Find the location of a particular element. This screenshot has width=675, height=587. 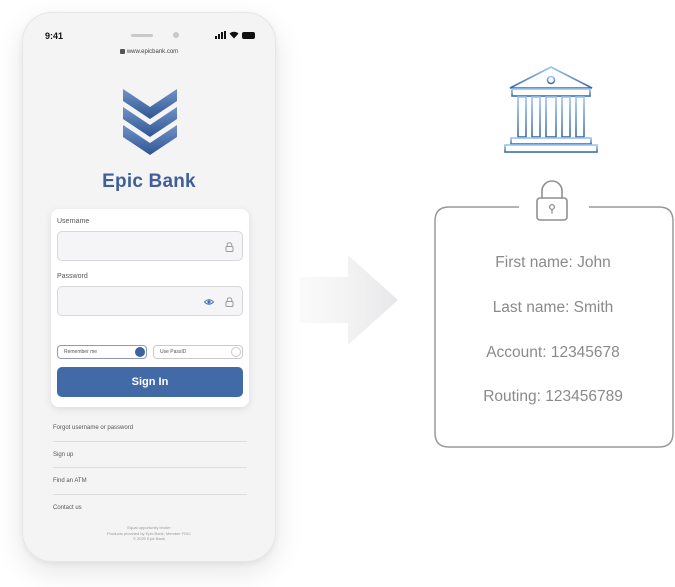

username-field is located at coordinates (150, 246).